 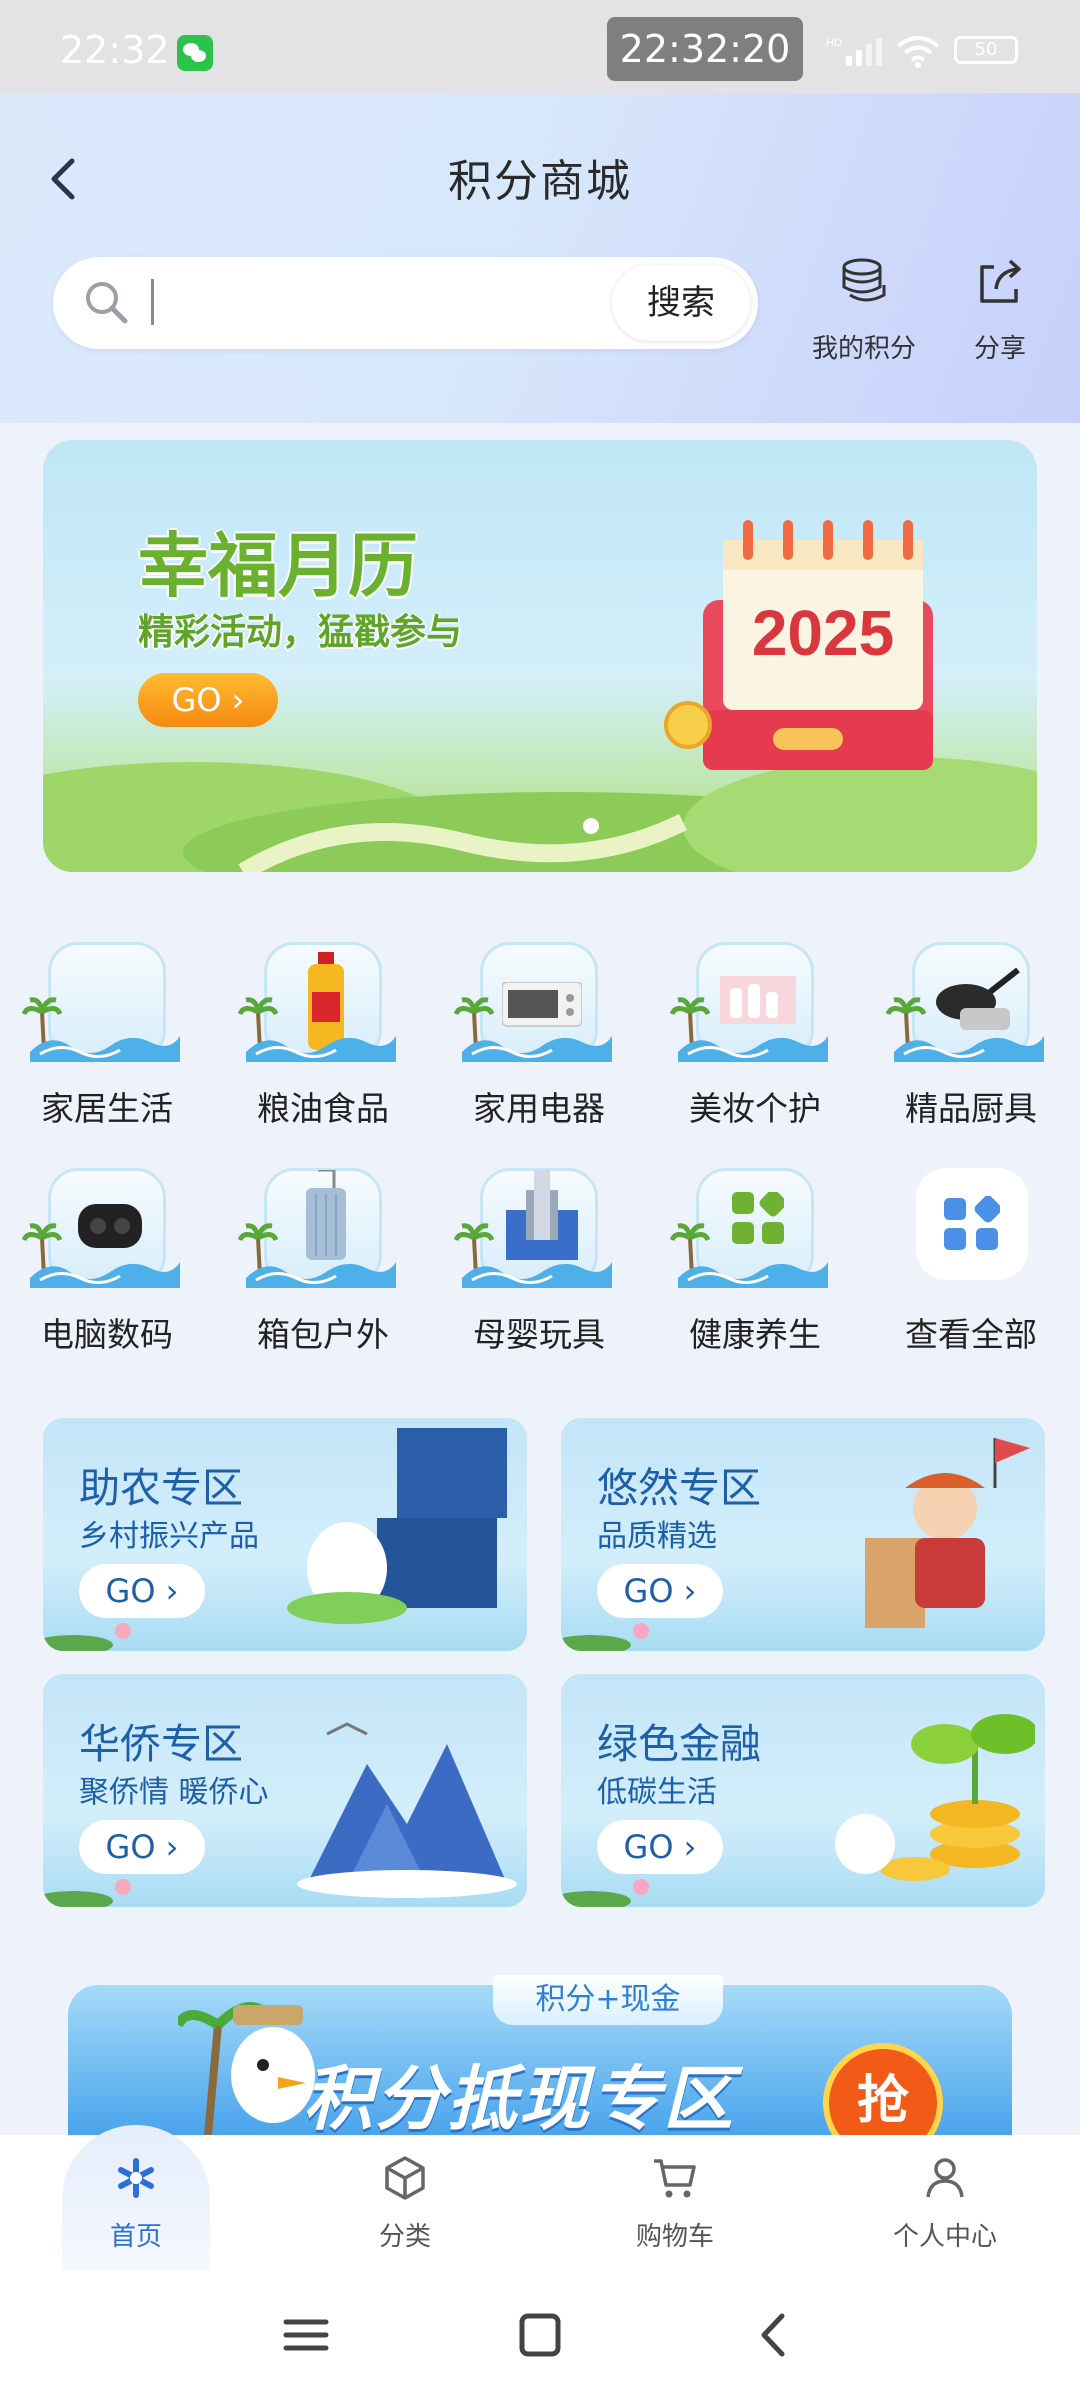 What do you see at coordinates (316, 1256) in the screenshot?
I see `category-luggage-outdoor: 箱包户外` at bounding box center [316, 1256].